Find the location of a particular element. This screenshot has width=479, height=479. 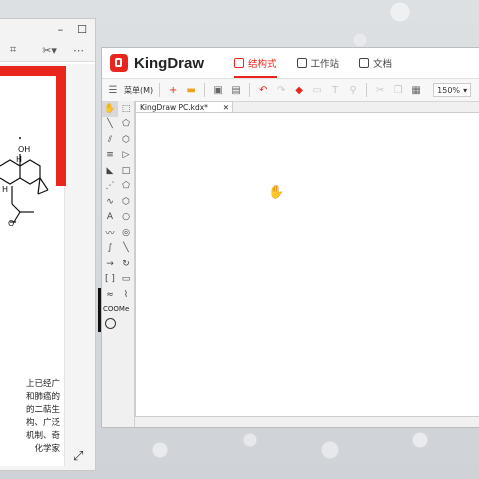

octagon-icon: ○ is located at coordinates (126, 218).